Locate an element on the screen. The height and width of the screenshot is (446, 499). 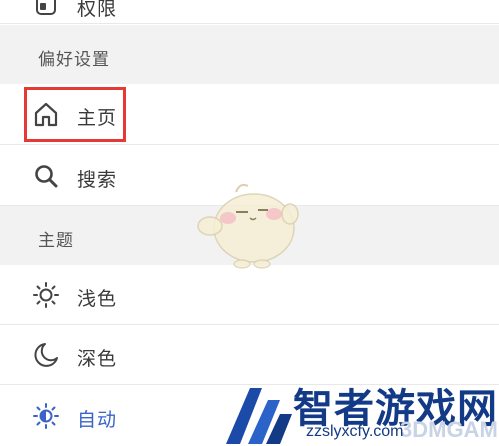
watermark-overlay: 3DMGAME is located at coordinates (449, 429).